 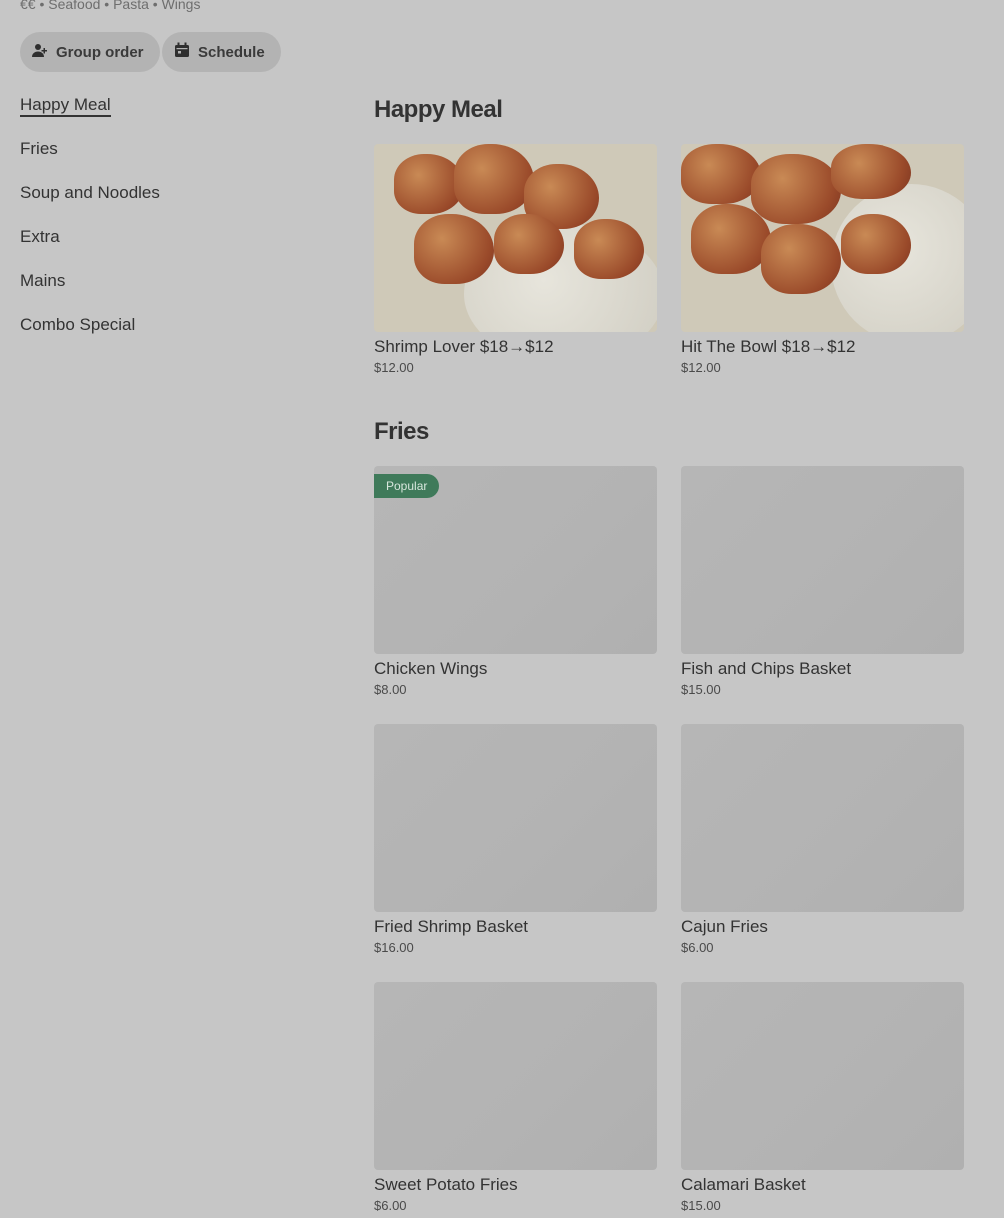 What do you see at coordinates (464, 346) in the screenshot?
I see `item-name: Shrimp Lover $18→$12` at bounding box center [464, 346].